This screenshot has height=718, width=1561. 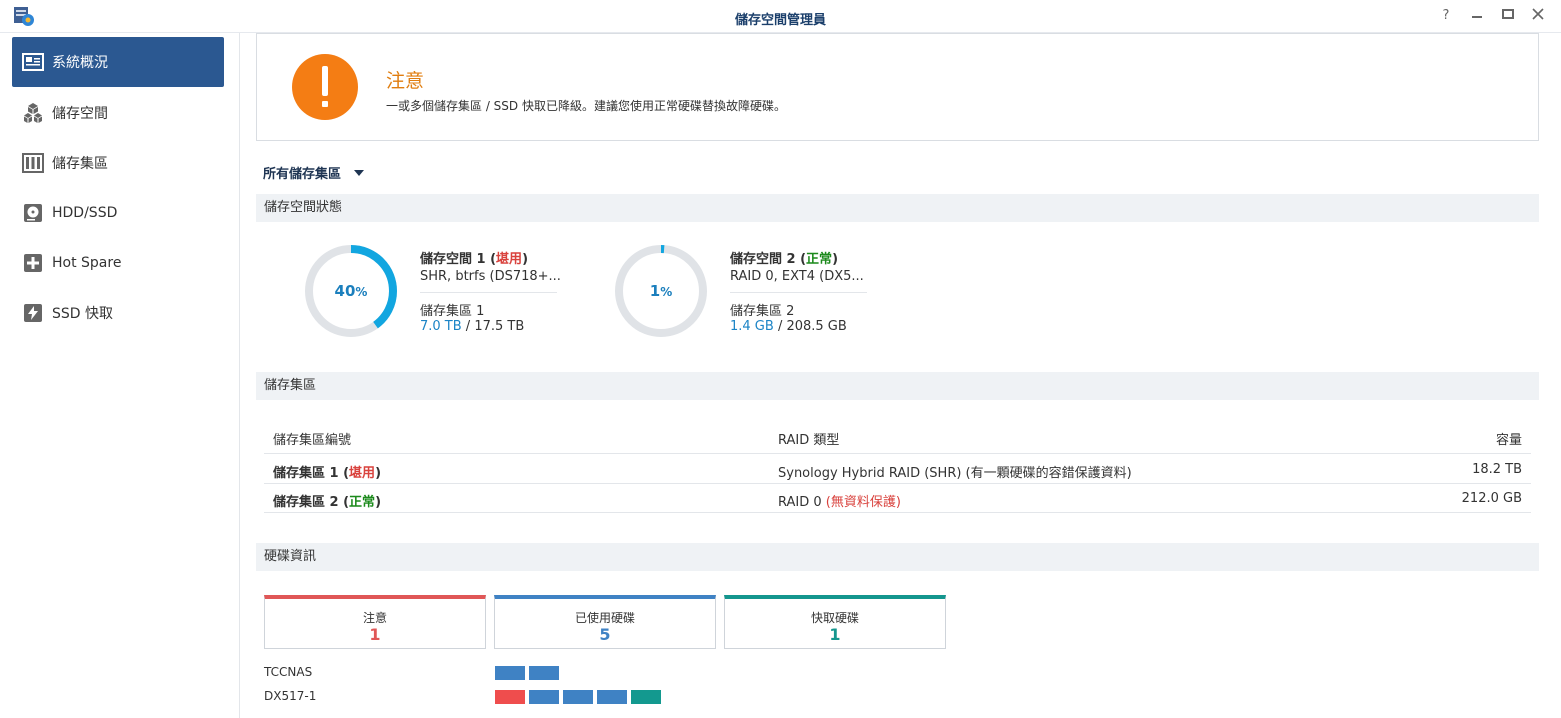 What do you see at coordinates (33, 213) in the screenshot?
I see `disk-icon` at bounding box center [33, 213].